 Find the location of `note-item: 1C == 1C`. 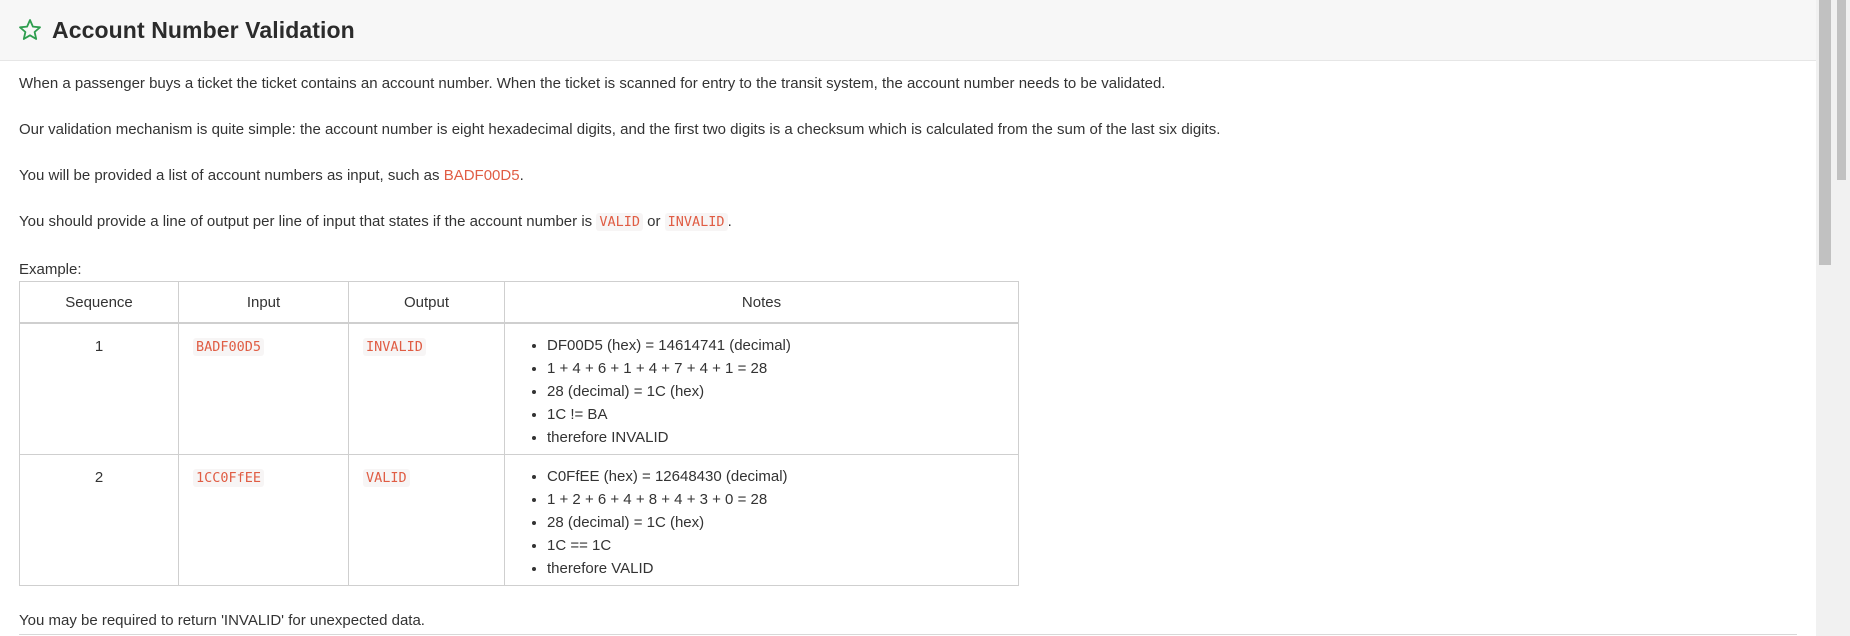

note-item: 1C == 1C is located at coordinates (782, 545).